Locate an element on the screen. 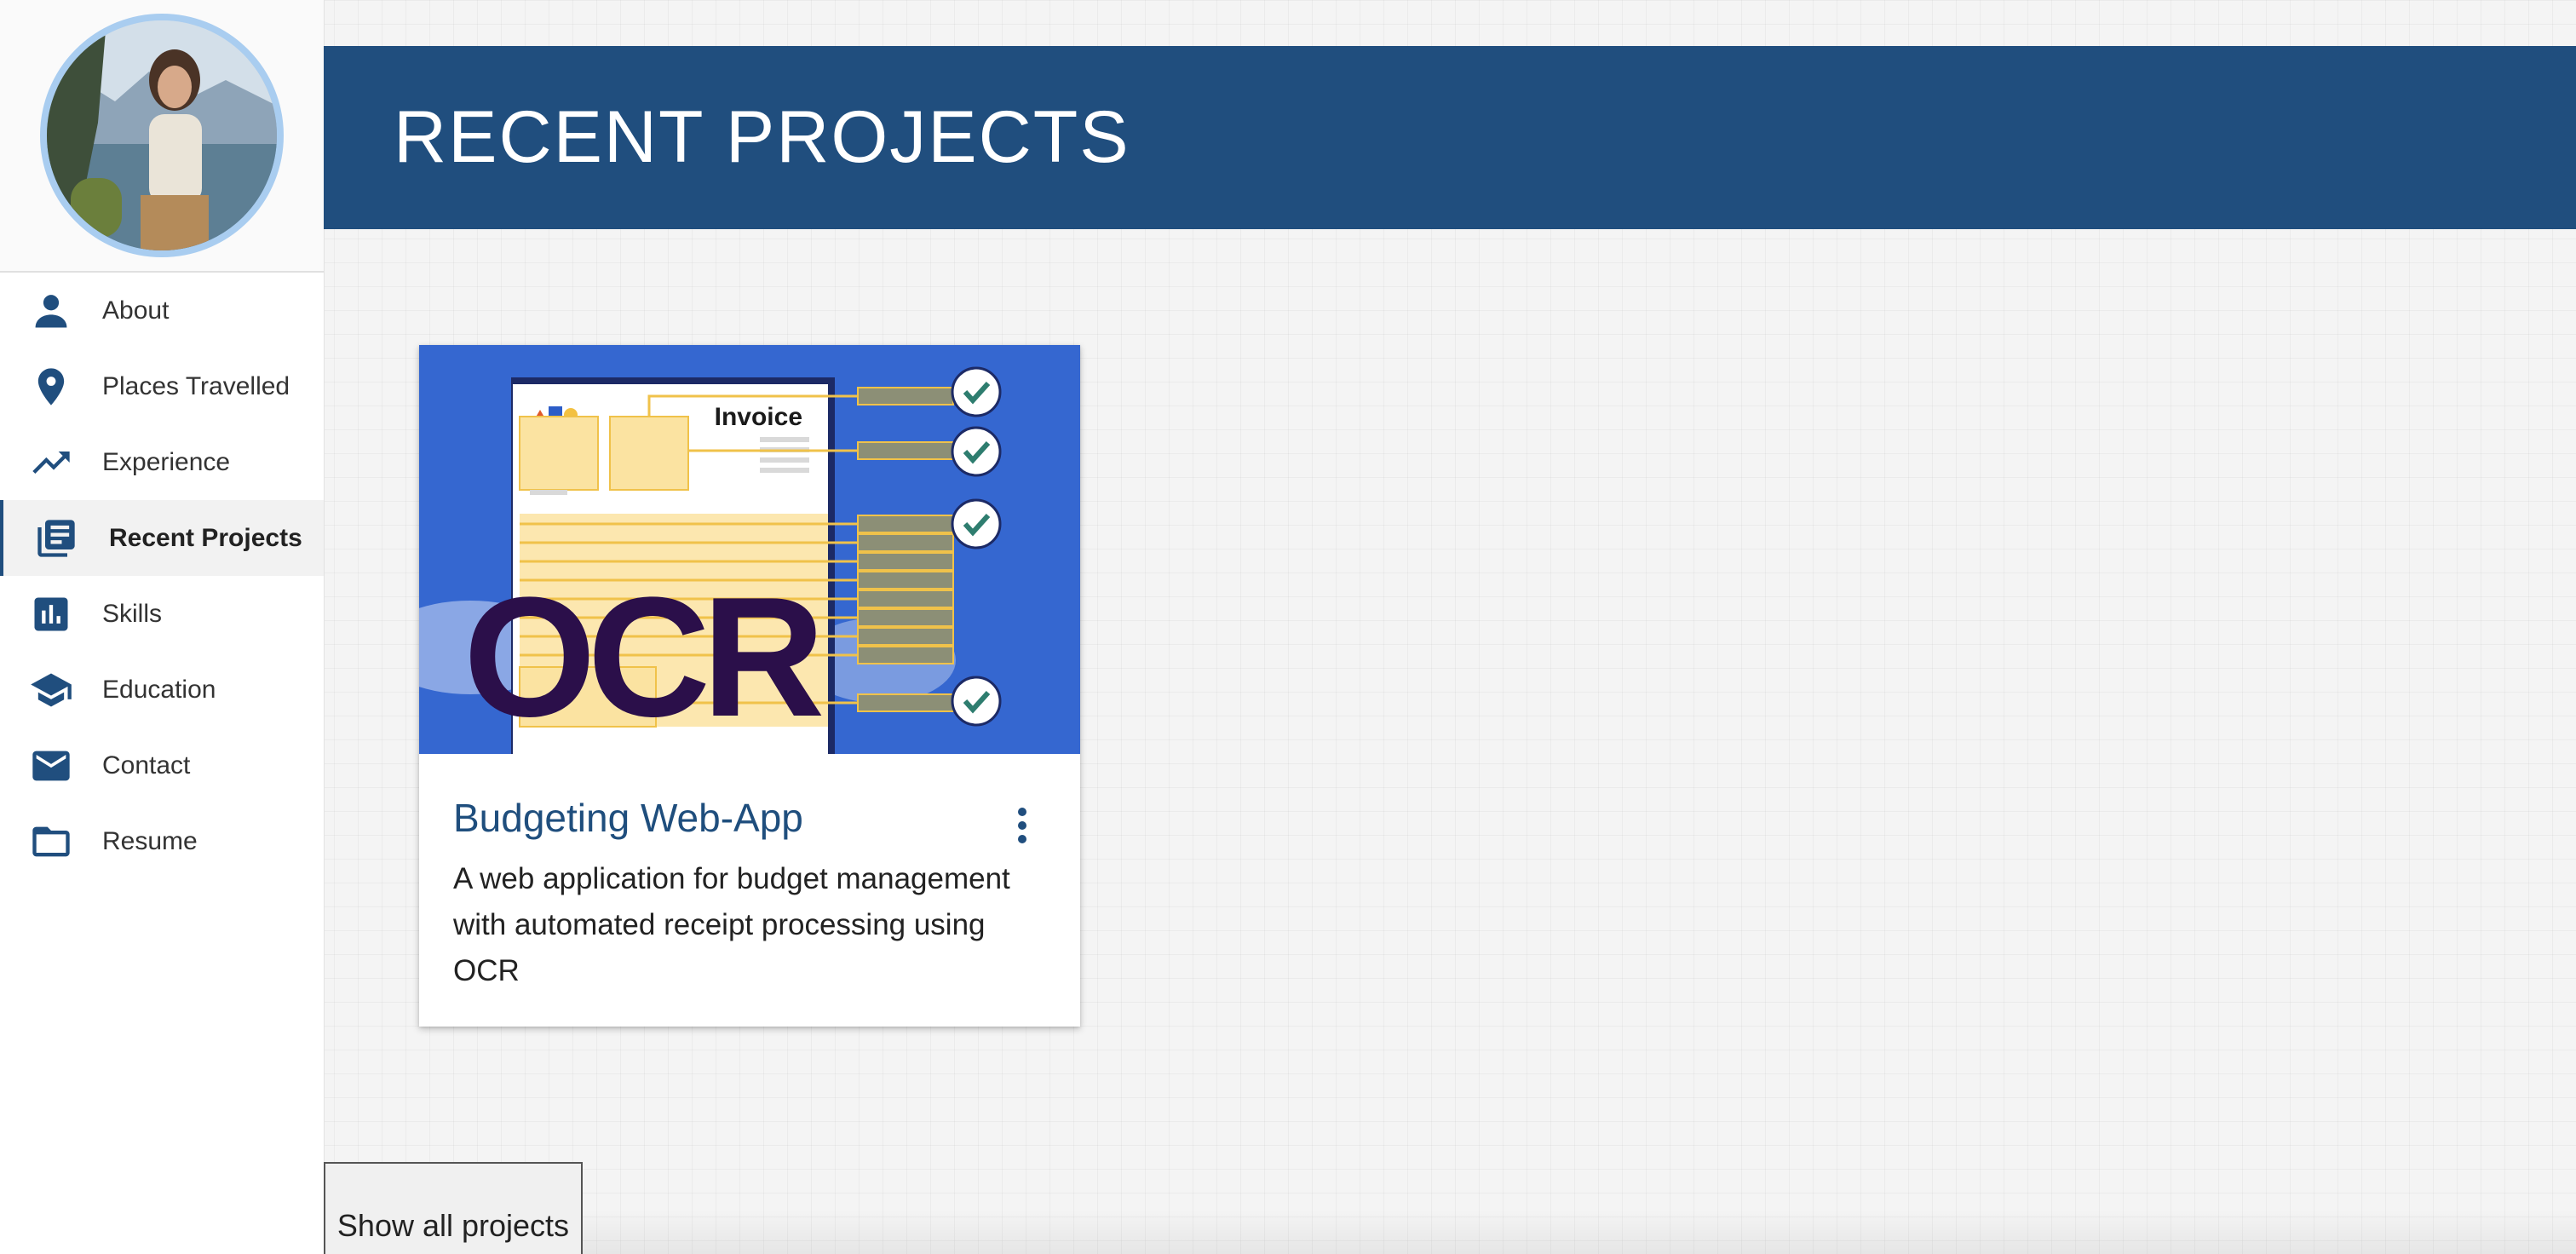 The image size is (2576, 1254). avatar is located at coordinates (162, 135).